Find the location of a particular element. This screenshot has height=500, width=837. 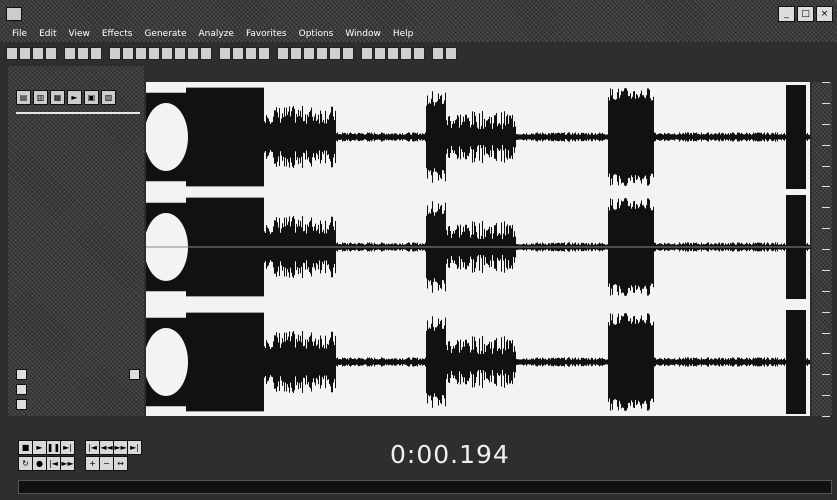

menu-edit: Edit is located at coordinates (47, 35).